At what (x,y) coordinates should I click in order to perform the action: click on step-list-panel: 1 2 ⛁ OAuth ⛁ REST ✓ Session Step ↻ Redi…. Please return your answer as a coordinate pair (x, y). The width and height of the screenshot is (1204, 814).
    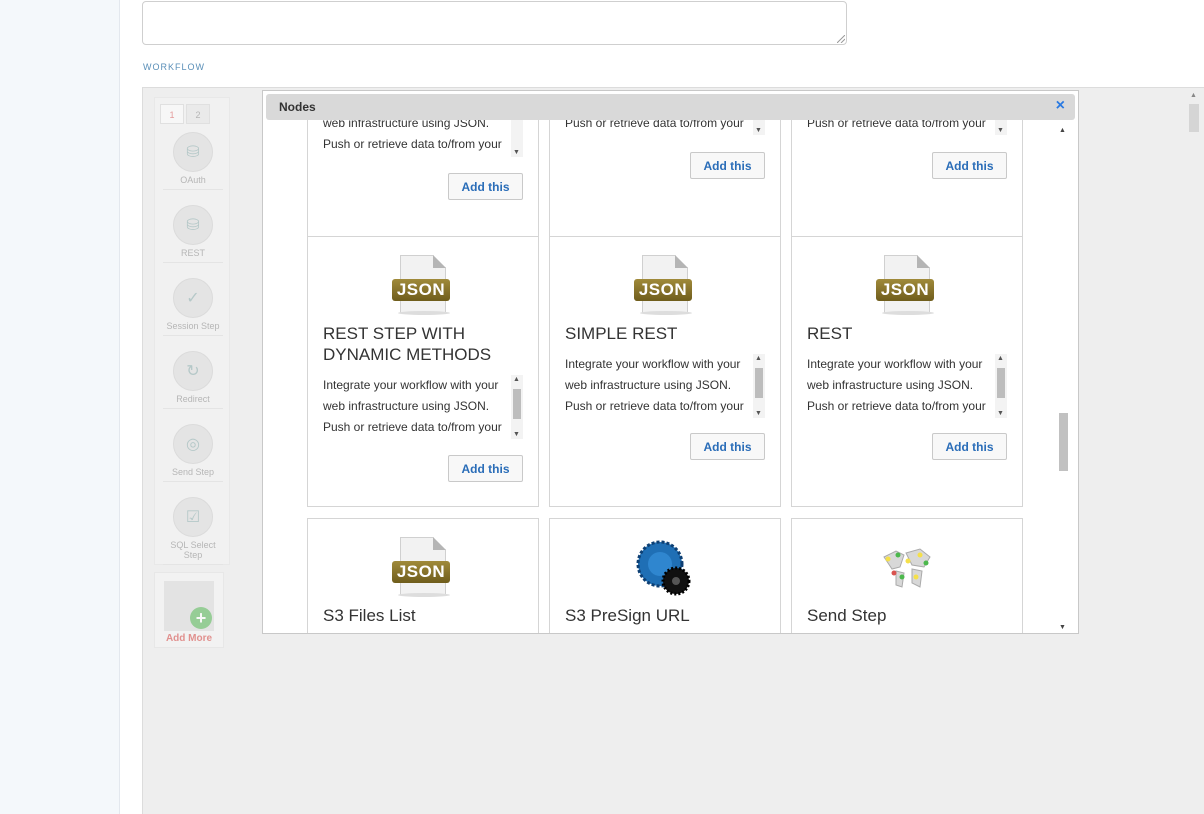
    Looking at the image, I should click on (192, 331).